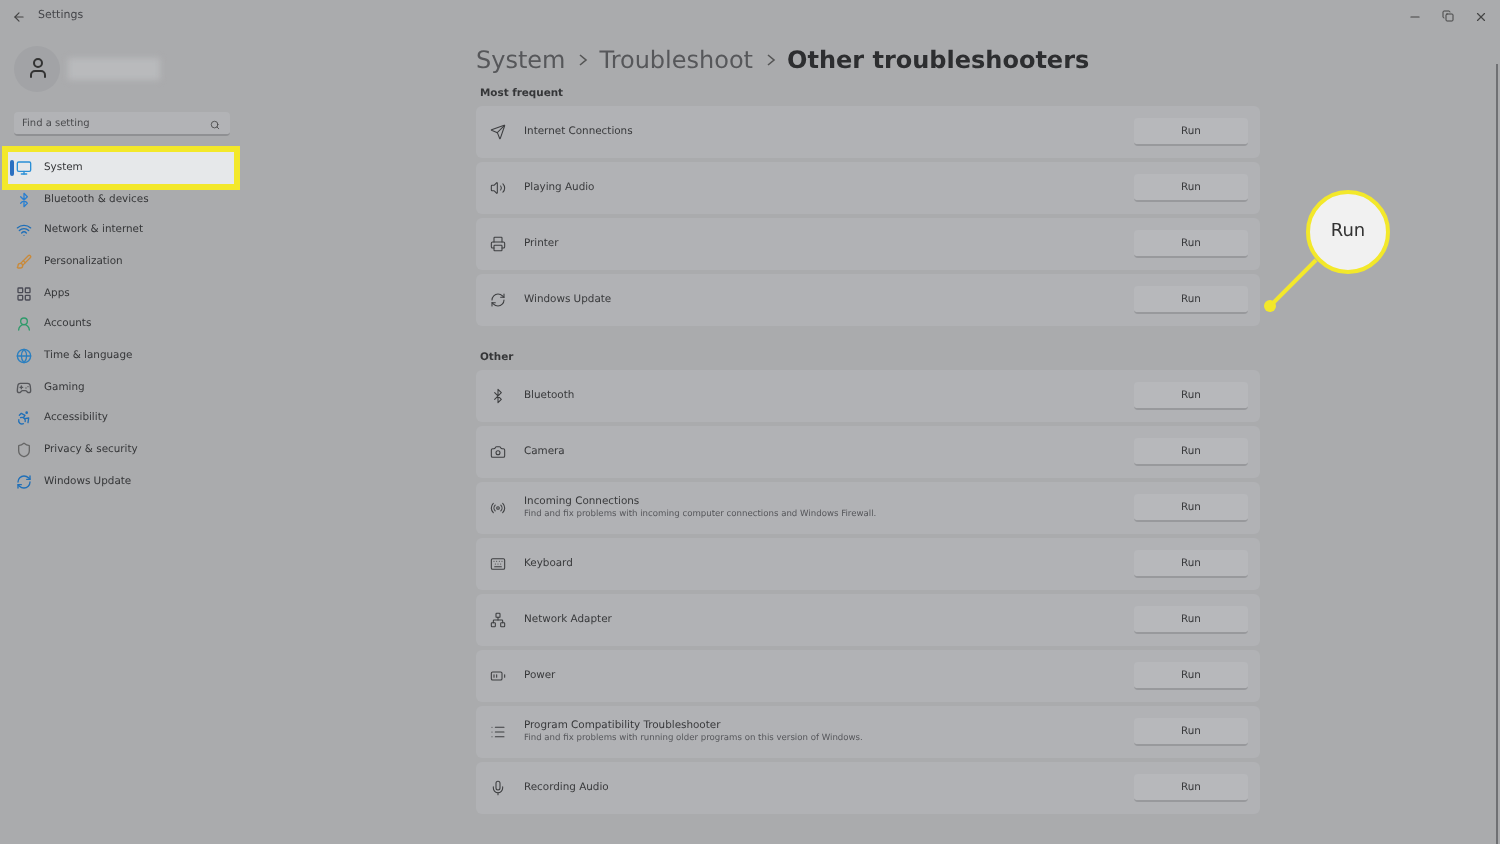 Image resolution: width=1500 pixels, height=844 pixels. Describe the element at coordinates (676, 60) in the screenshot. I see `breadcrumb-item: Troubleshoot` at that location.